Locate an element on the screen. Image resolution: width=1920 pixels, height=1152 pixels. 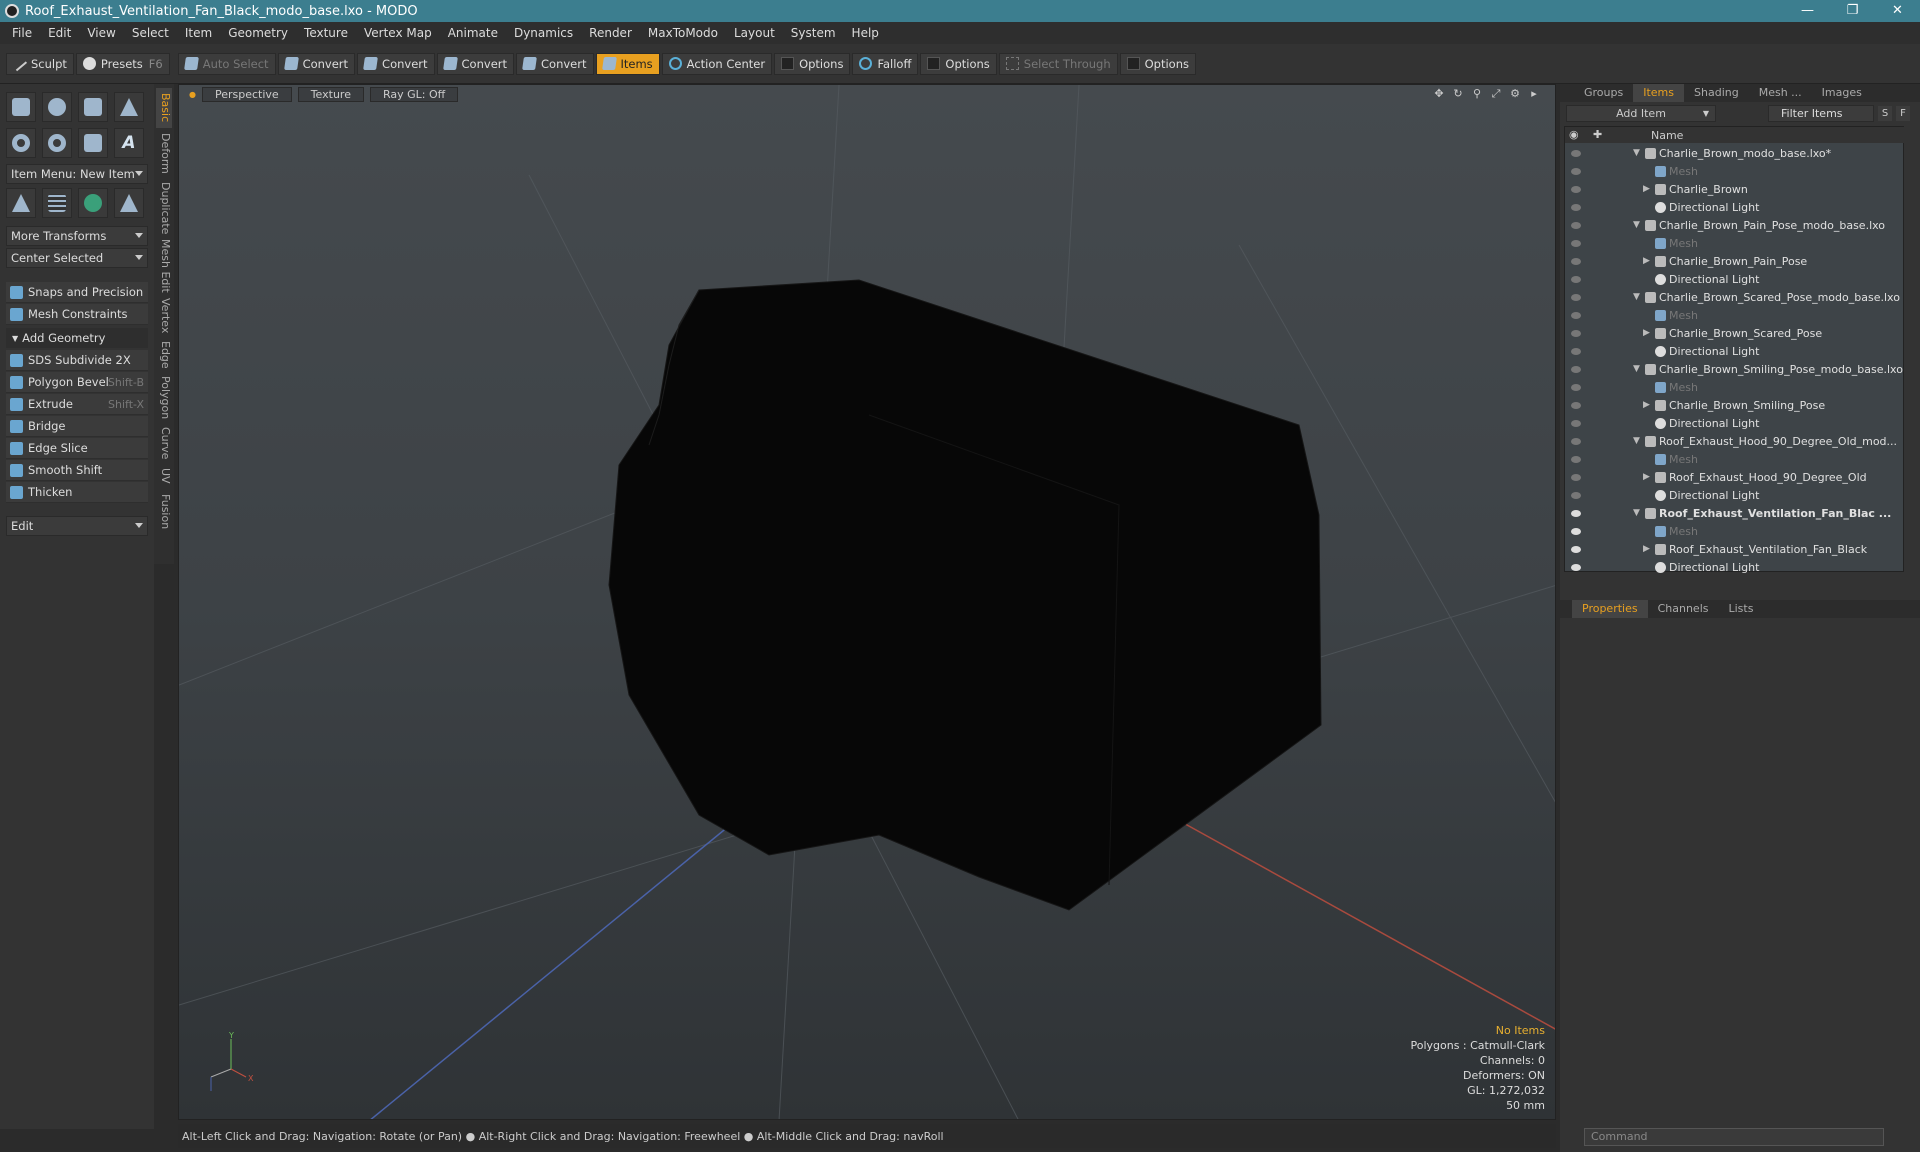
item-list-row: ▶ Roof_Exhaust_Ventilation_Fan_Black is located at coordinates (1735, 550).